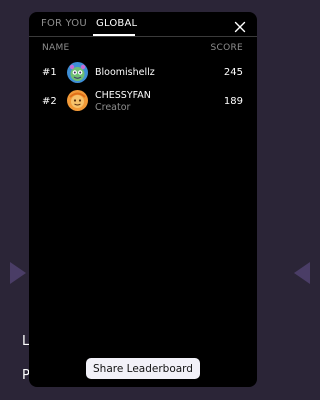  Describe the element at coordinates (116, 23) in the screenshot. I see `tab-global: GLOBAL` at that location.